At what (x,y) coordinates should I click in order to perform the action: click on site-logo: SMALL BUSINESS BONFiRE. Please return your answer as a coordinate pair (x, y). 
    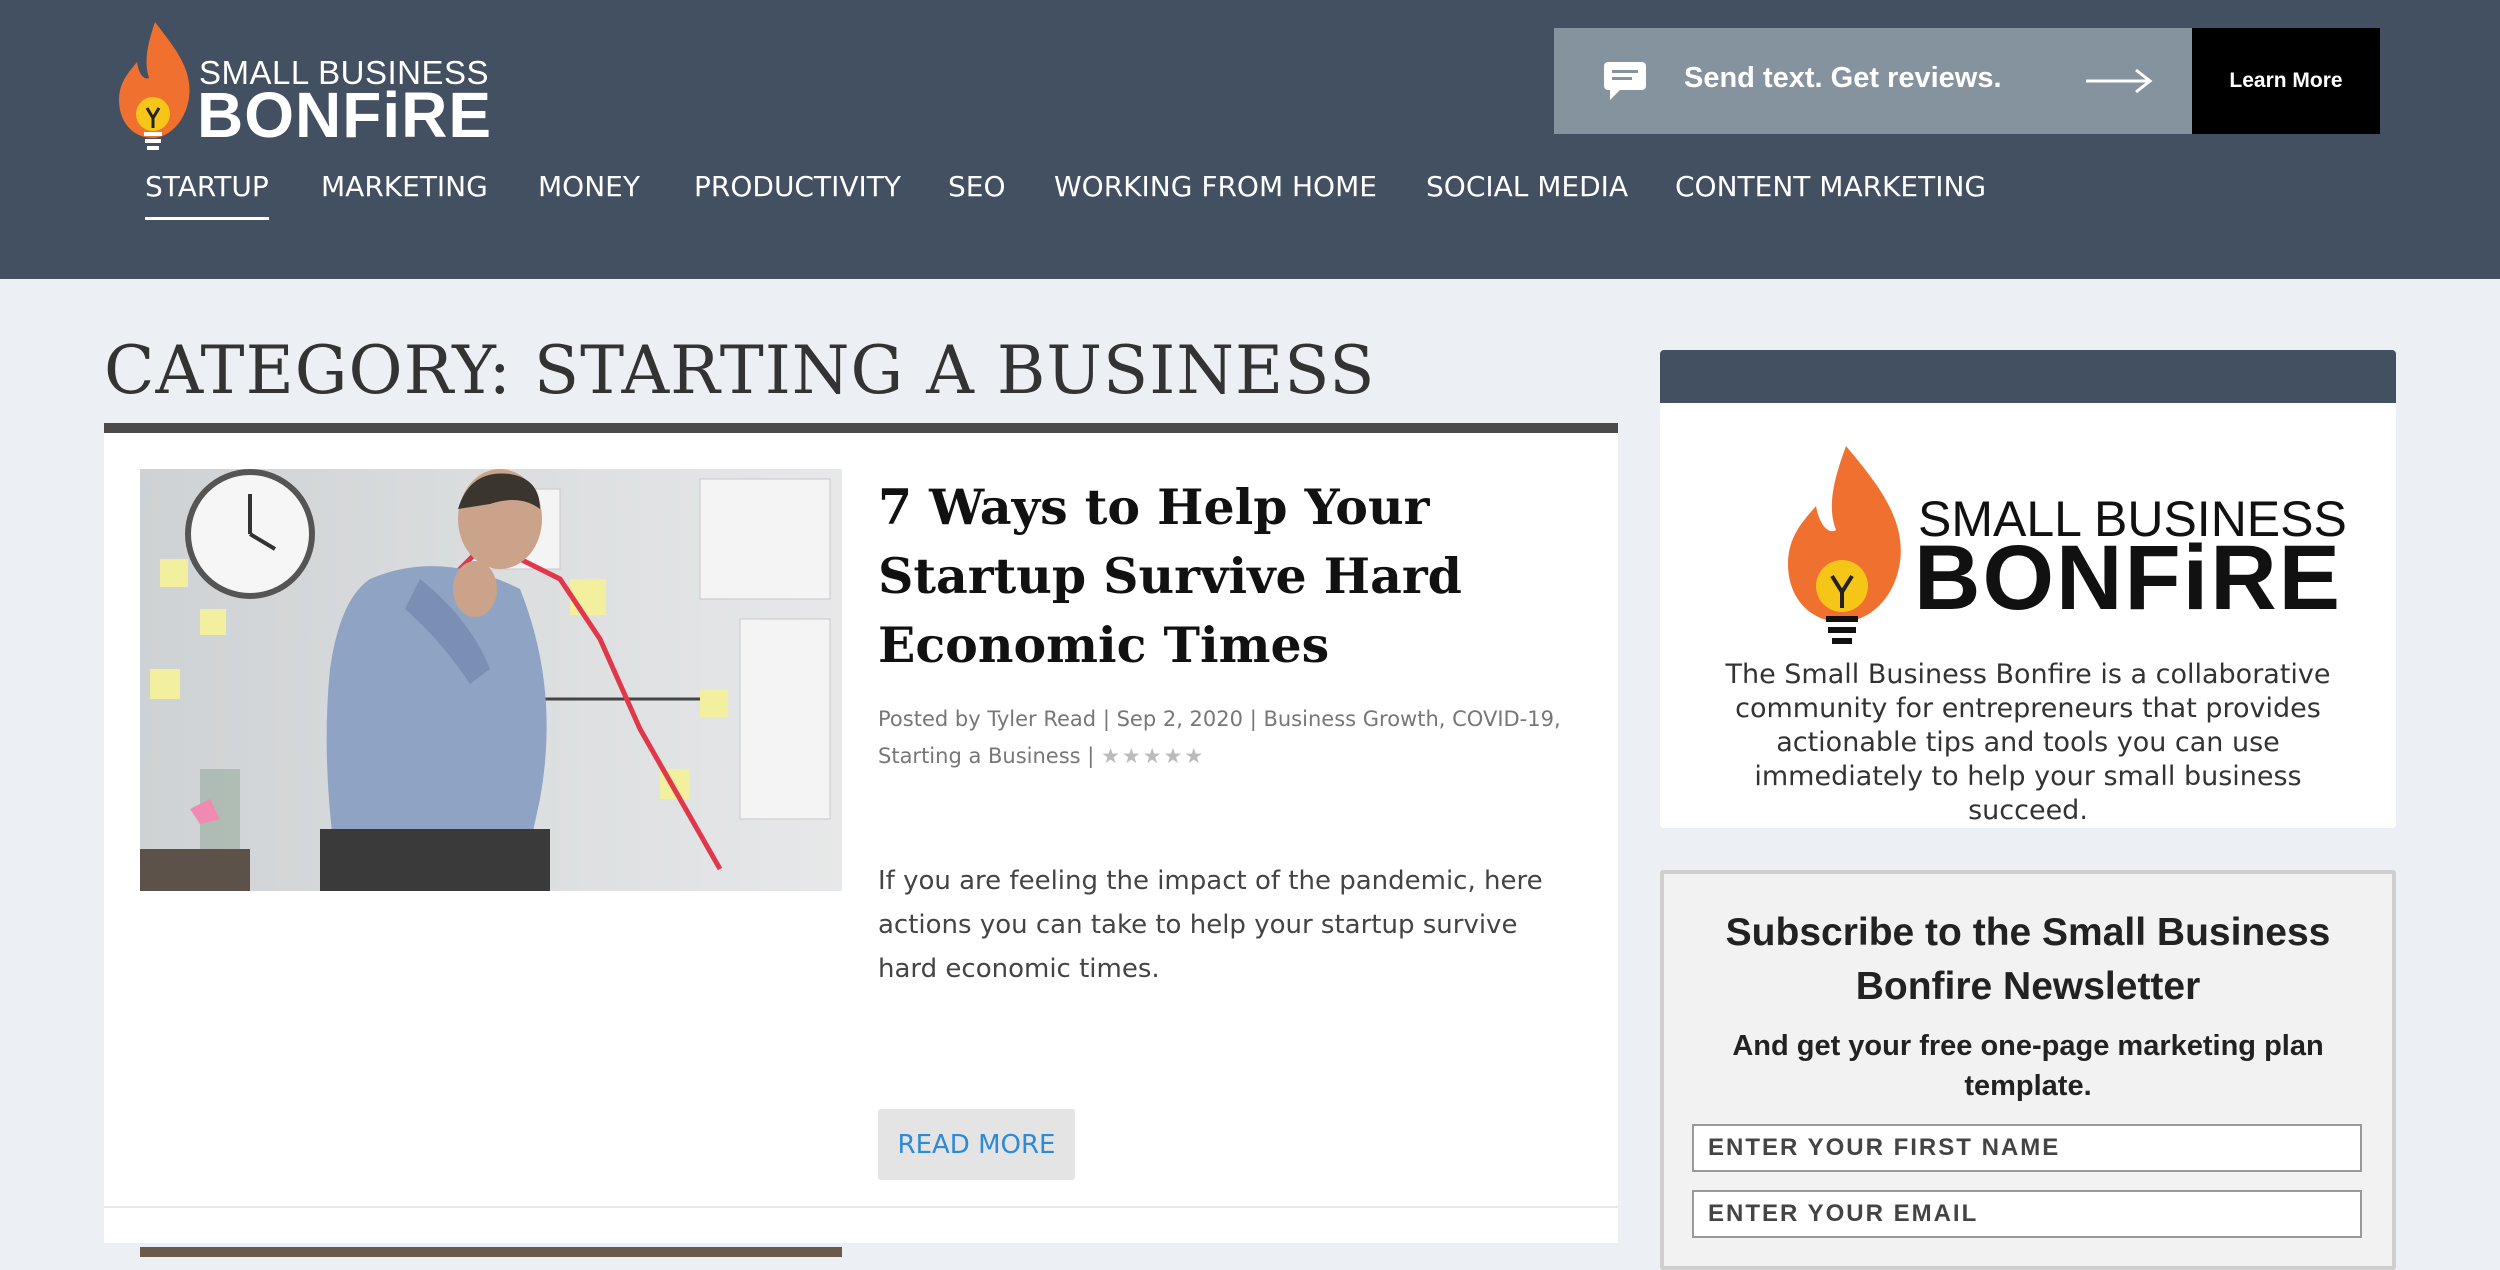
    Looking at the image, I should click on (303, 88).